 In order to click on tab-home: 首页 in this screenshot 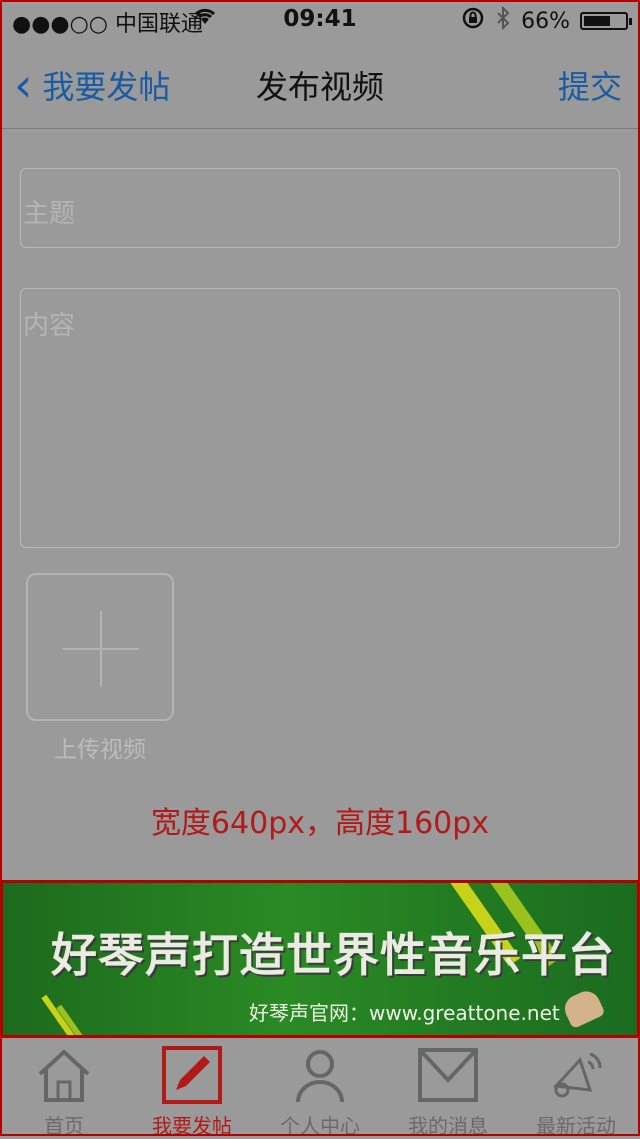, I will do `click(64, 1088)`.